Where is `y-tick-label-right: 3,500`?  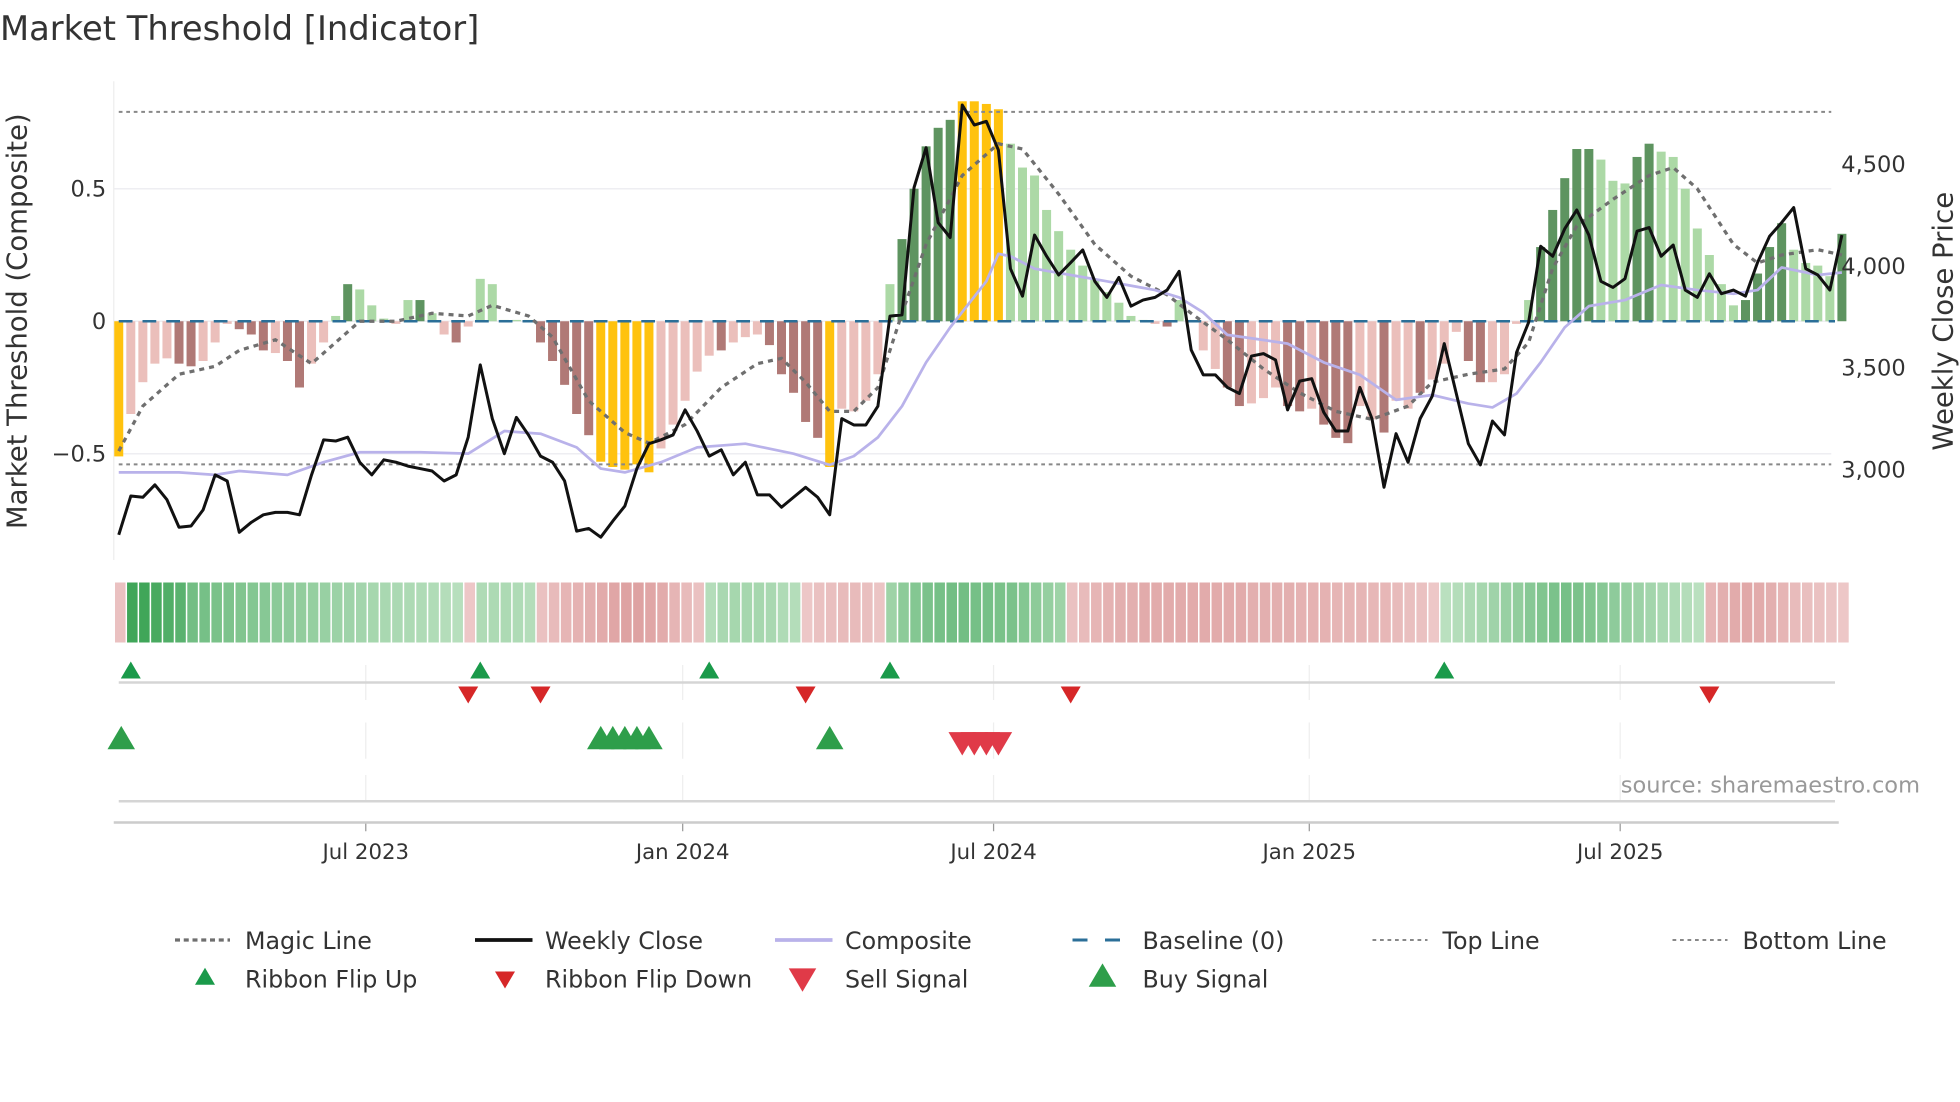
y-tick-label-right: 3,500 is located at coordinates (1873, 369).